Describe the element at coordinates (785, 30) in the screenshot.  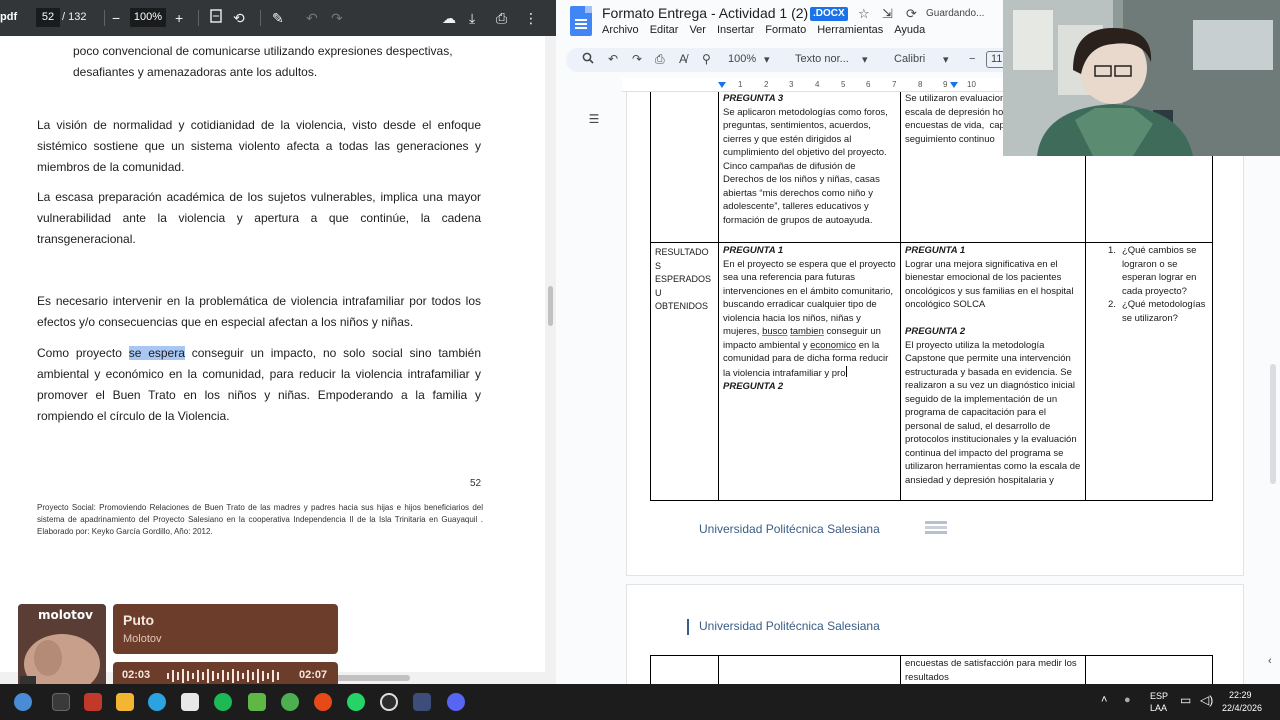
I see `menu-formato: Formato` at that location.